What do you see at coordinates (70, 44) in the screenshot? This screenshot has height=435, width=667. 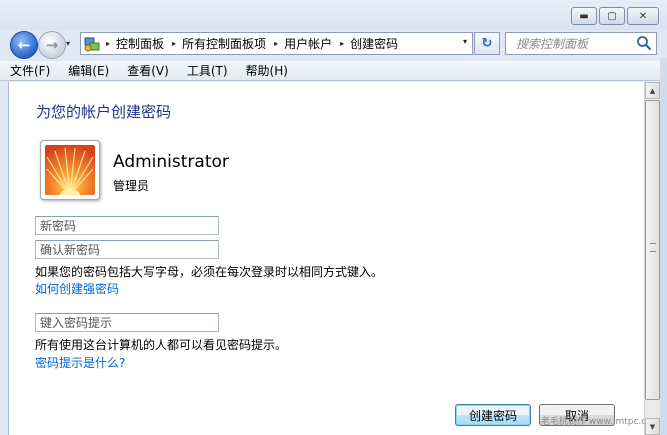 I see `recent-pages-dropdown: ▾` at bounding box center [70, 44].